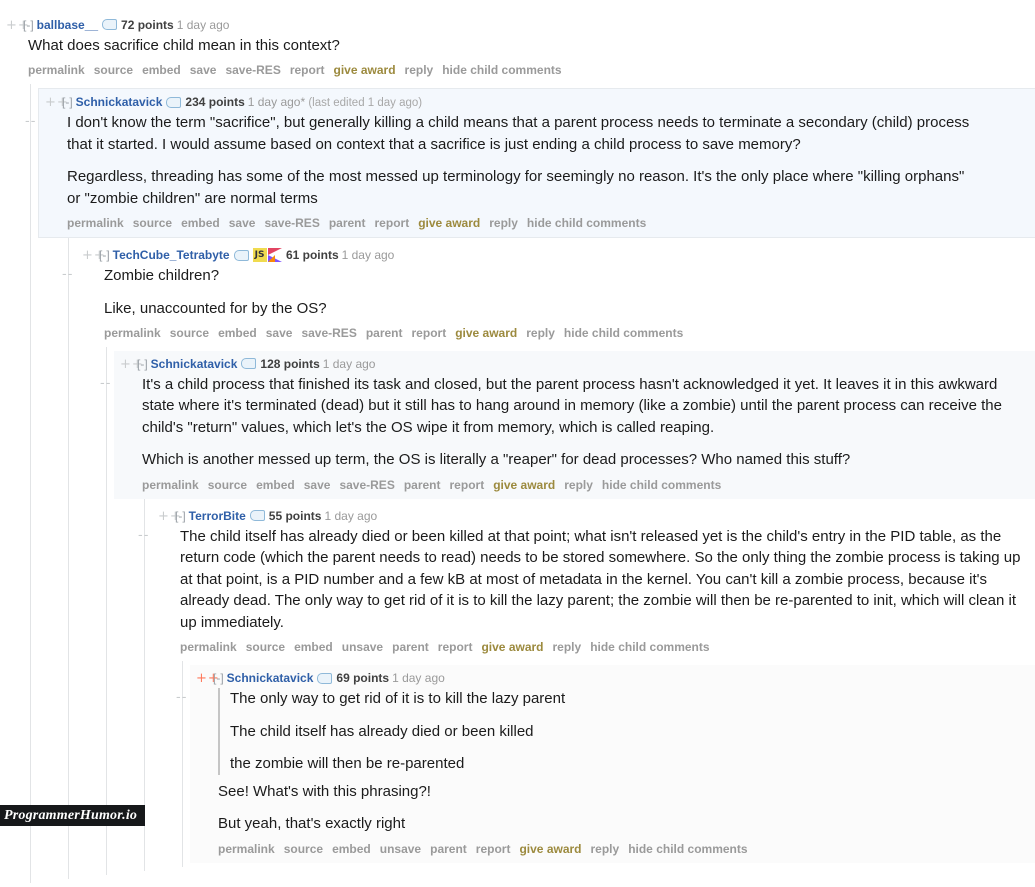 This screenshot has height=887, width=1035. Describe the element at coordinates (217, 516) in the screenshot. I see `comment-author: TerrorBite` at that location.